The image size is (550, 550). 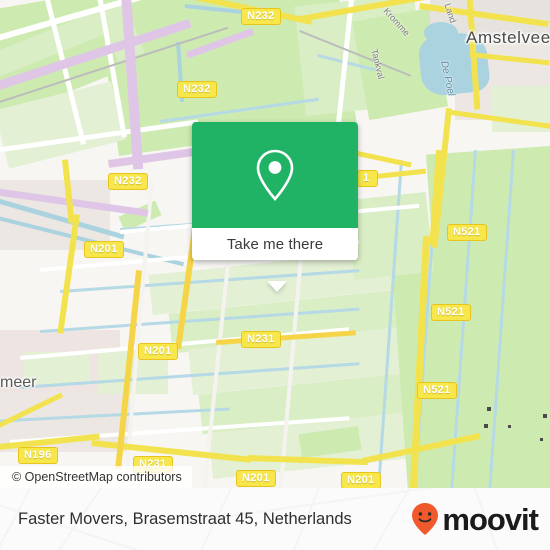 What do you see at coordinates (425, 519) in the screenshot?
I see `smiling-pin-icon` at bounding box center [425, 519].